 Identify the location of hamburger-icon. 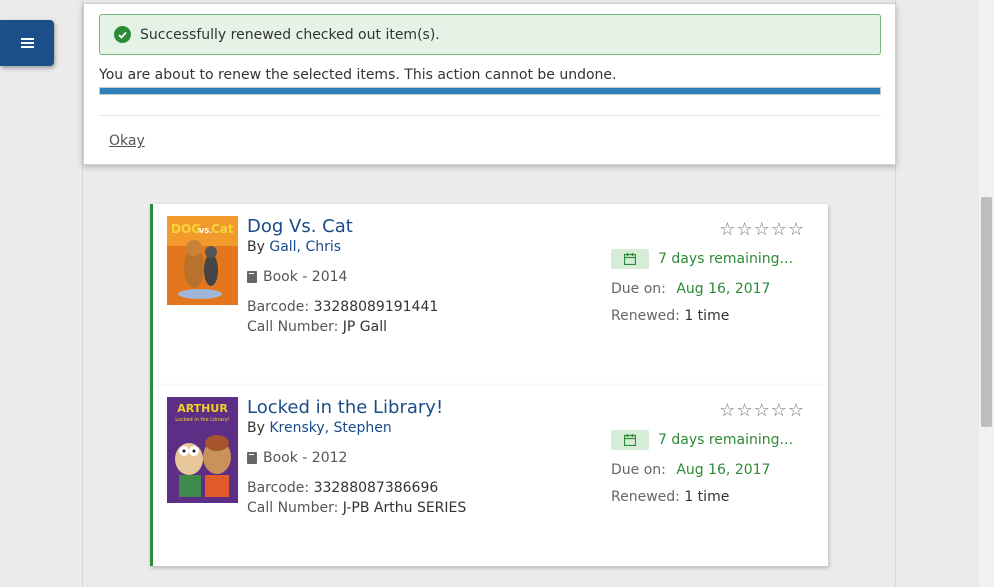
(27, 43).